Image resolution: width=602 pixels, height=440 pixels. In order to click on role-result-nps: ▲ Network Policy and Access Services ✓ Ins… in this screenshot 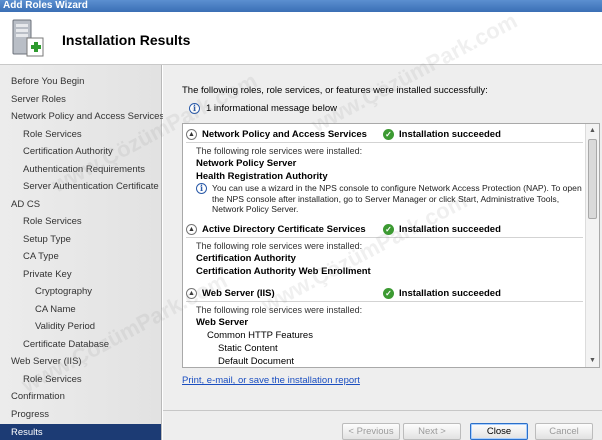, I will do `click(384, 176)`.